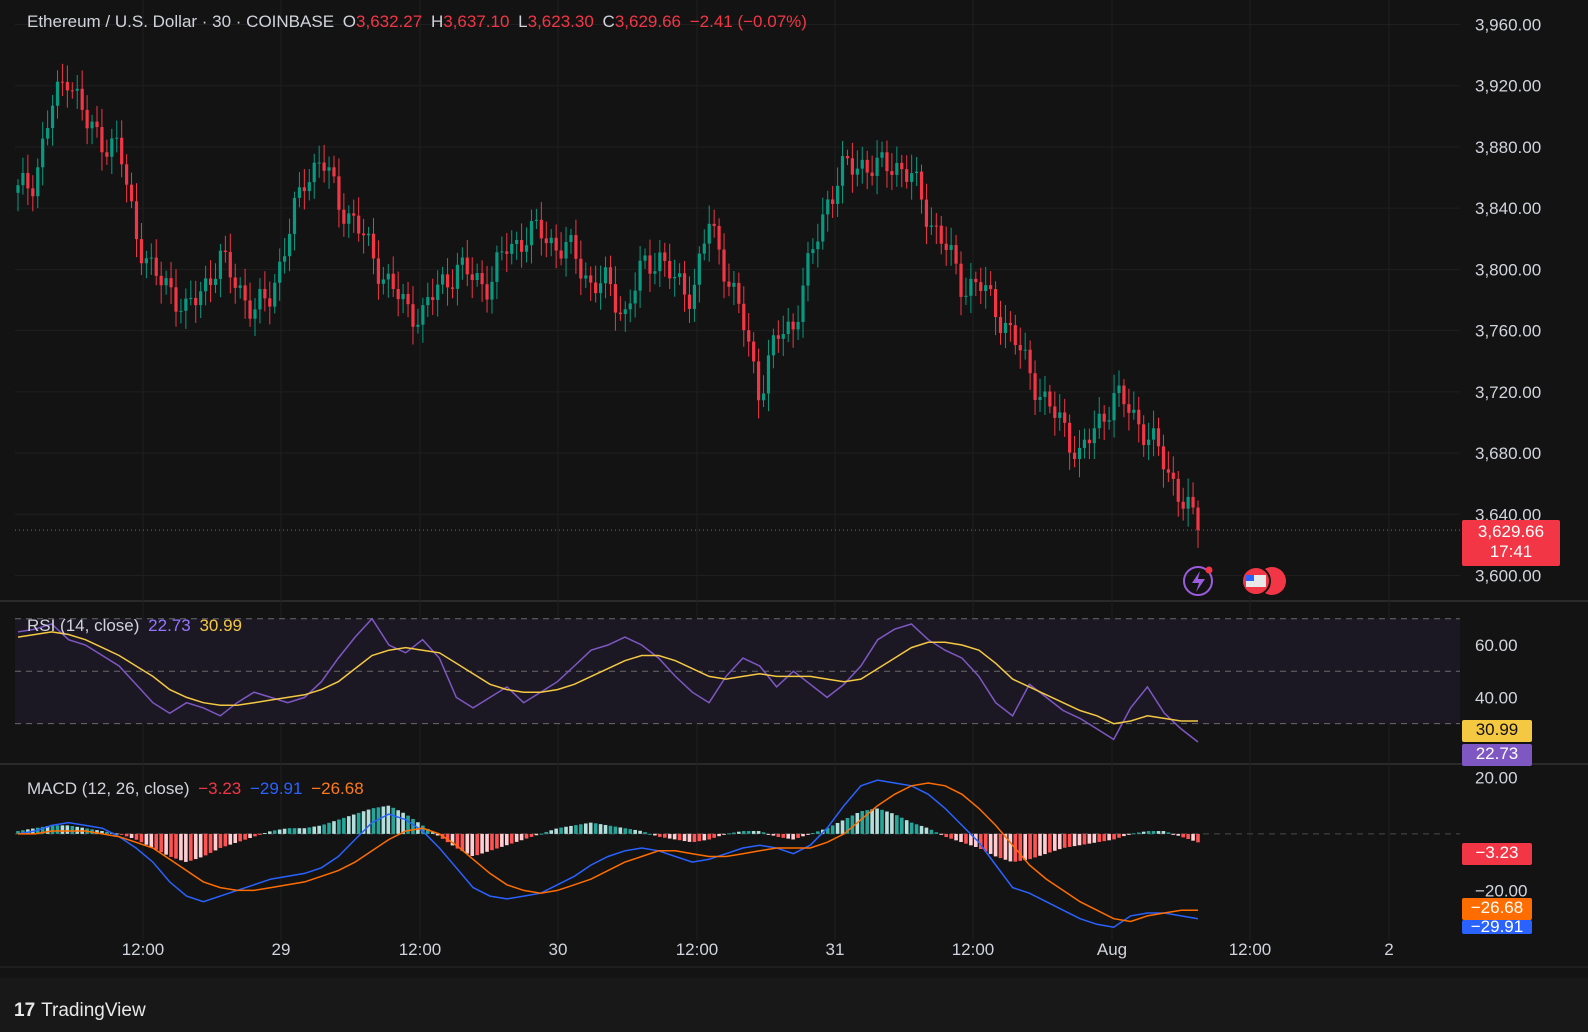 The width and height of the screenshot is (1588, 1032). Describe the element at coordinates (1497, 731) in the screenshot. I see `rsi-ma-badge: 30.99` at that location.